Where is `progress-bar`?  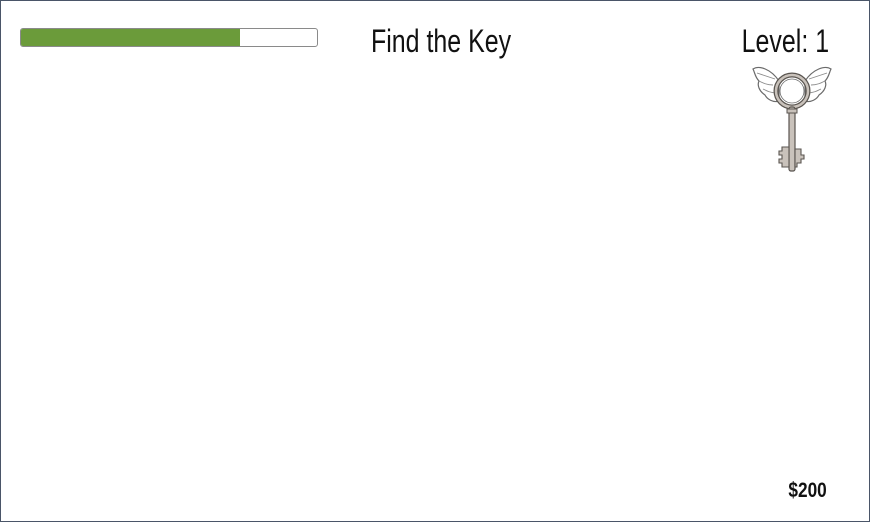
progress-bar is located at coordinates (169, 37).